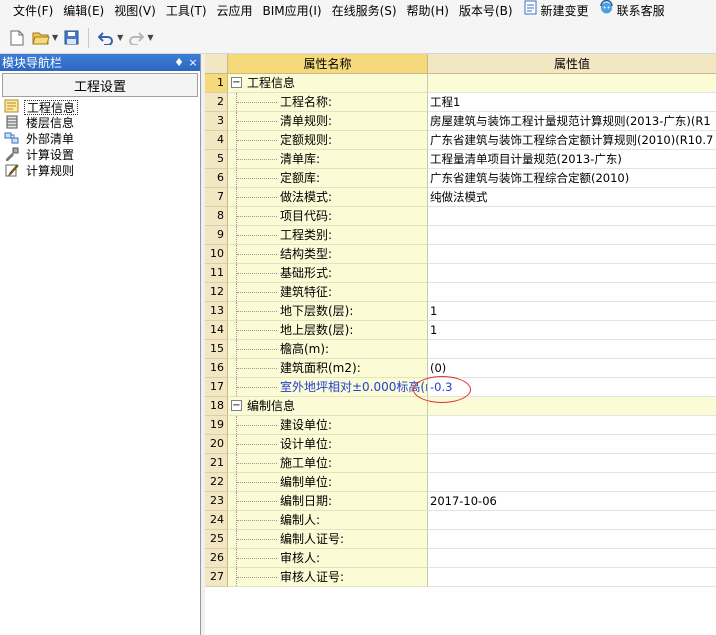  Describe the element at coordinates (460, 178) in the screenshot. I see `table-row: 6 定额库: 广东省建筑与装饰工程综合定额(2010)` at that location.